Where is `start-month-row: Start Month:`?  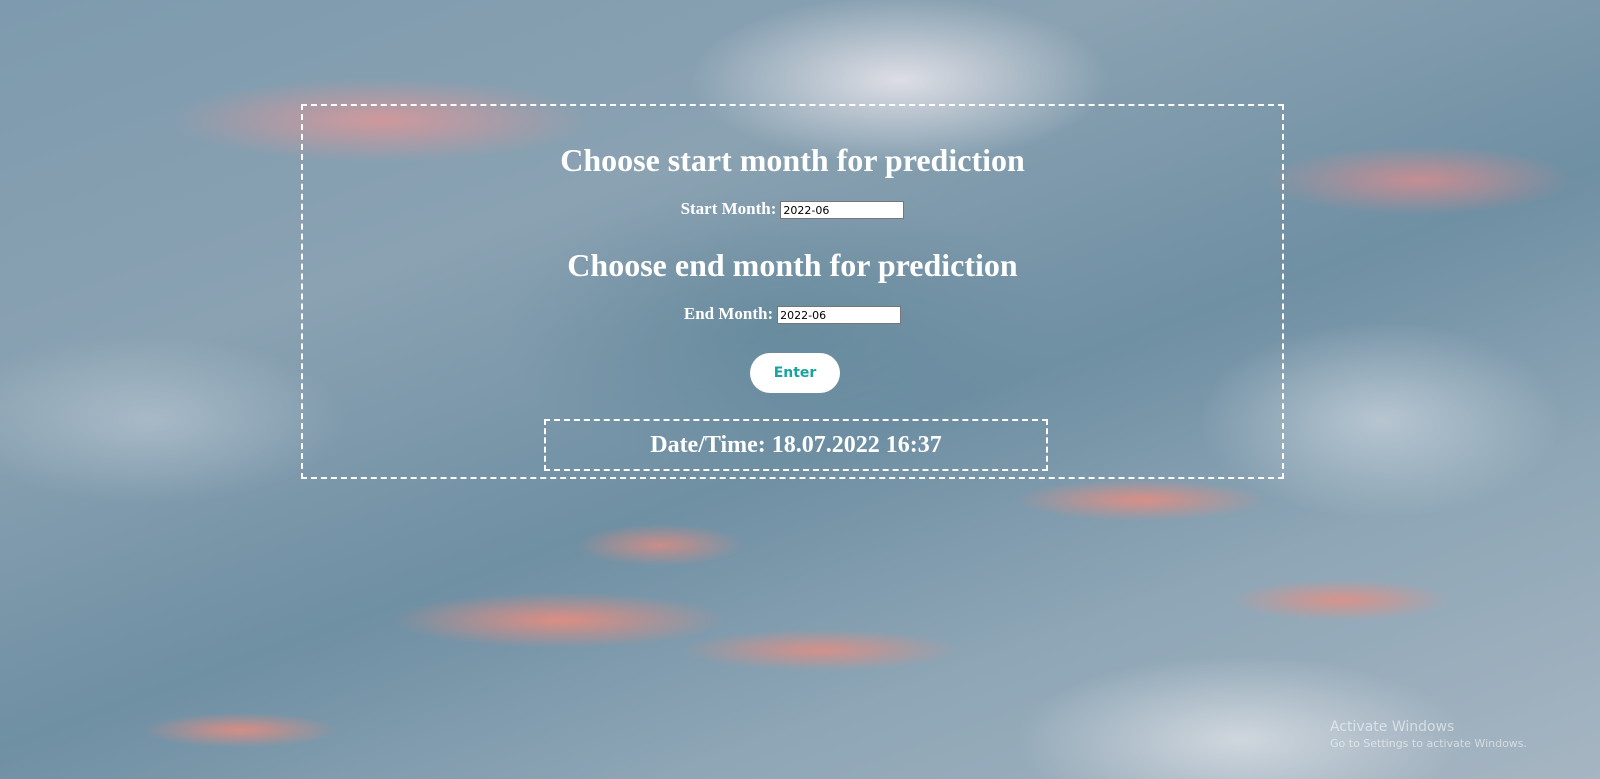 start-month-row: Start Month: is located at coordinates (792, 209).